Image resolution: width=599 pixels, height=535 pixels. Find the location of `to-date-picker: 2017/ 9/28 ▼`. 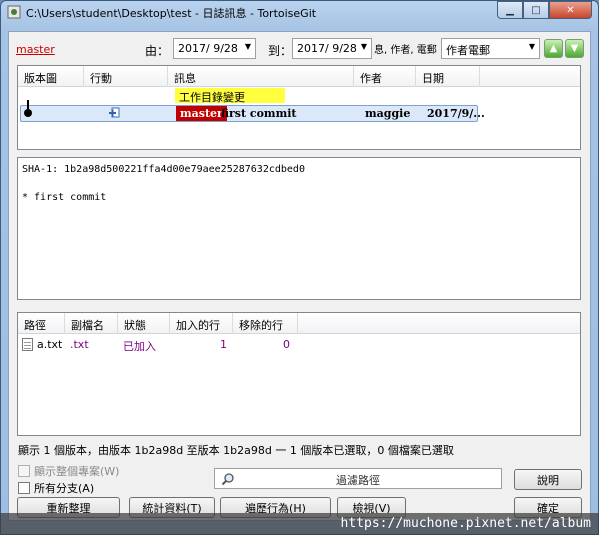

to-date-picker: 2017/ 9/28 ▼ is located at coordinates (332, 48).